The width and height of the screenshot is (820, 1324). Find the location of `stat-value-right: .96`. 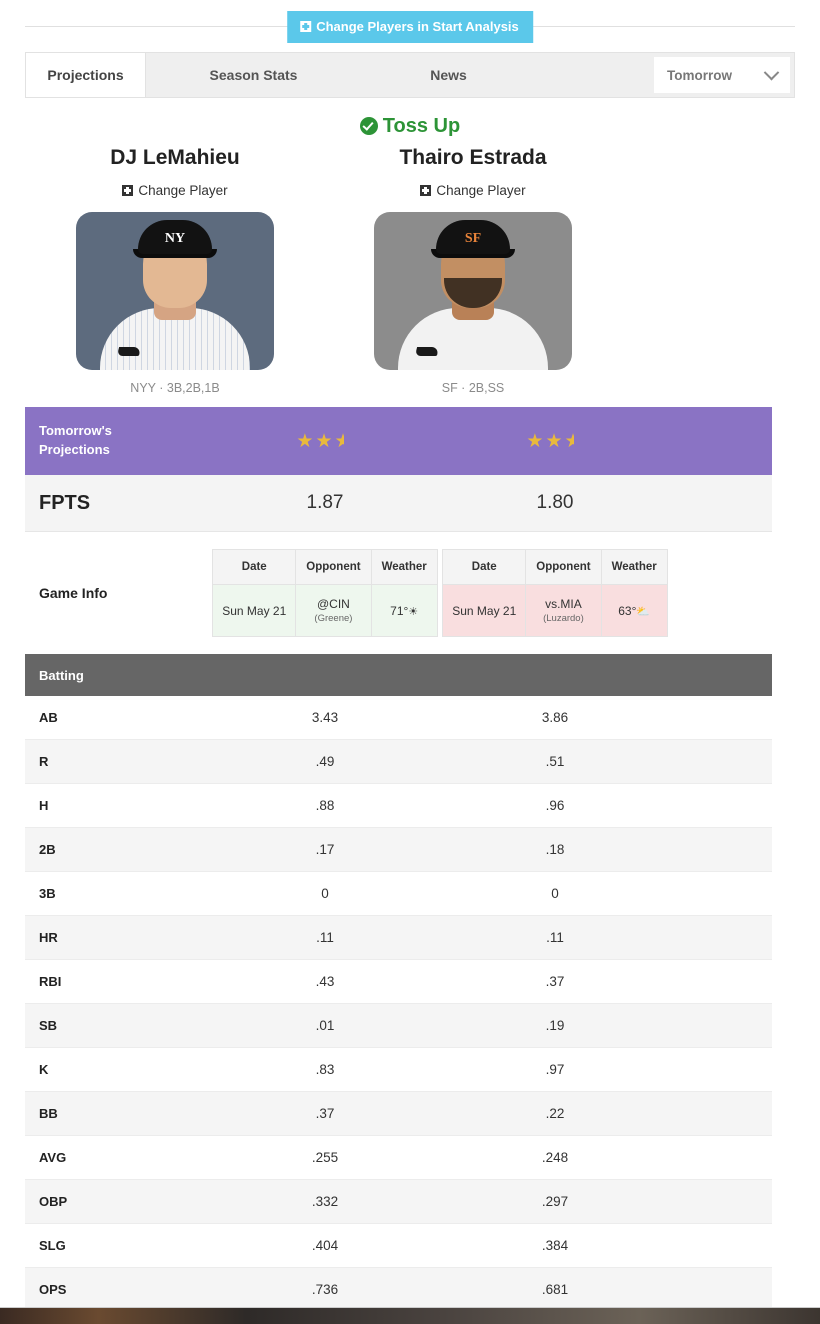

stat-value-right: .96 is located at coordinates (555, 806).